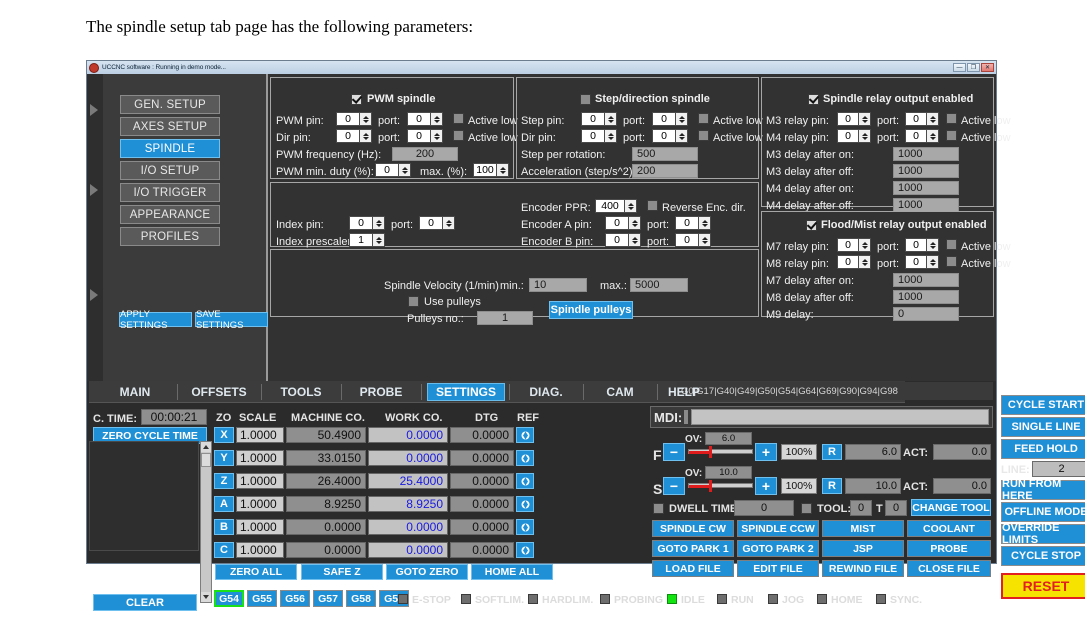 The width and height of the screenshot is (1085, 624). I want to click on m4-active-low-checkbox, so click(951, 135).